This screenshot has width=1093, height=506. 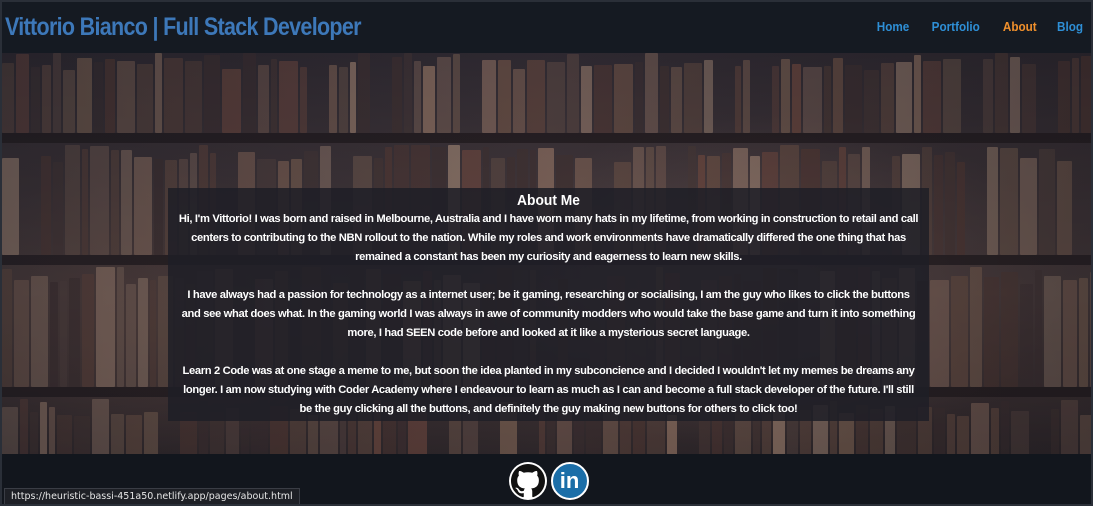 I want to click on nav-link-blog: Blog, so click(x=1066, y=26).